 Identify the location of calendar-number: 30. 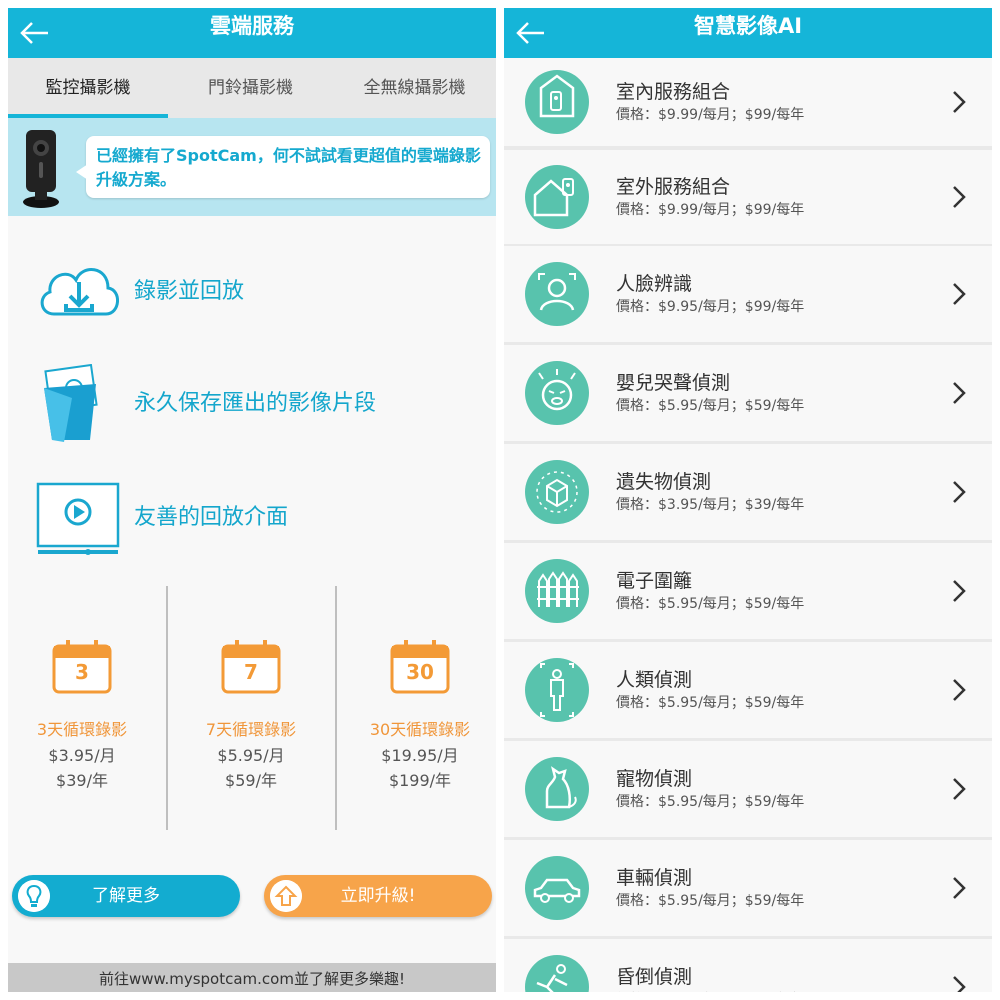
(420, 672).